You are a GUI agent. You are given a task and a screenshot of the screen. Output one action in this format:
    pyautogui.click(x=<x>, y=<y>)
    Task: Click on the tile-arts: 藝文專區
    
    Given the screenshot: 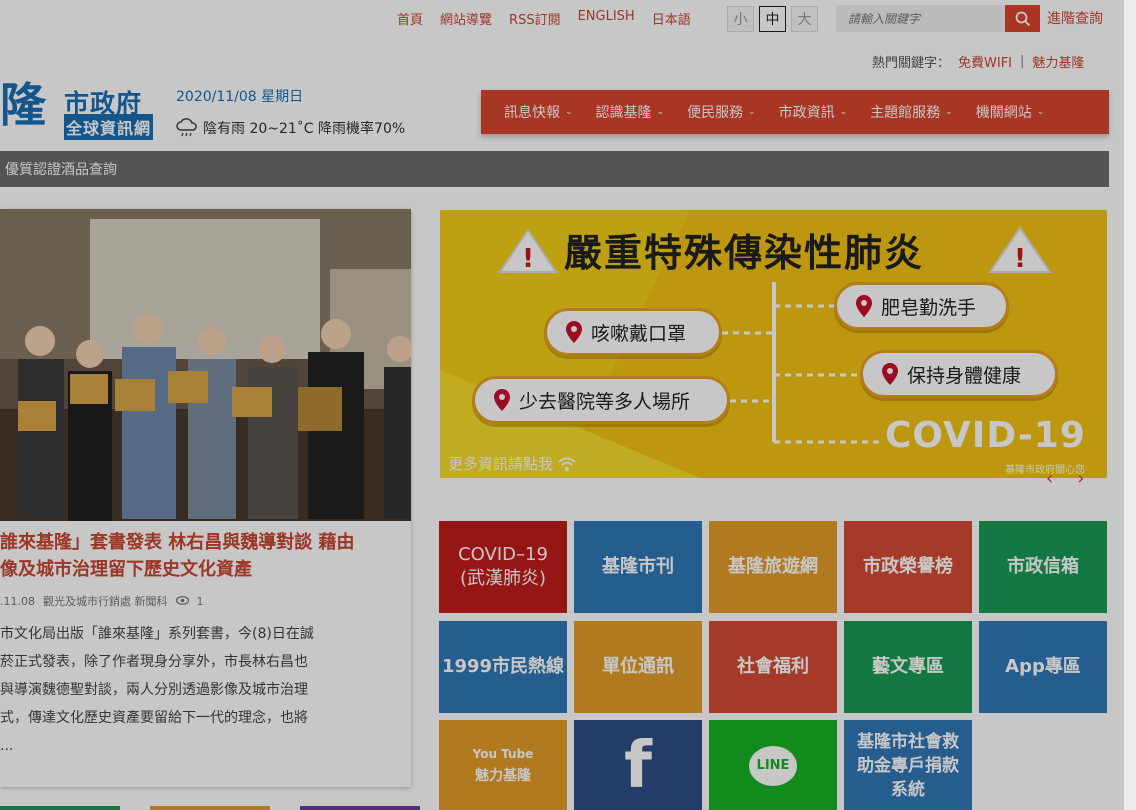 What is the action you would take?
    pyautogui.click(x=908, y=667)
    